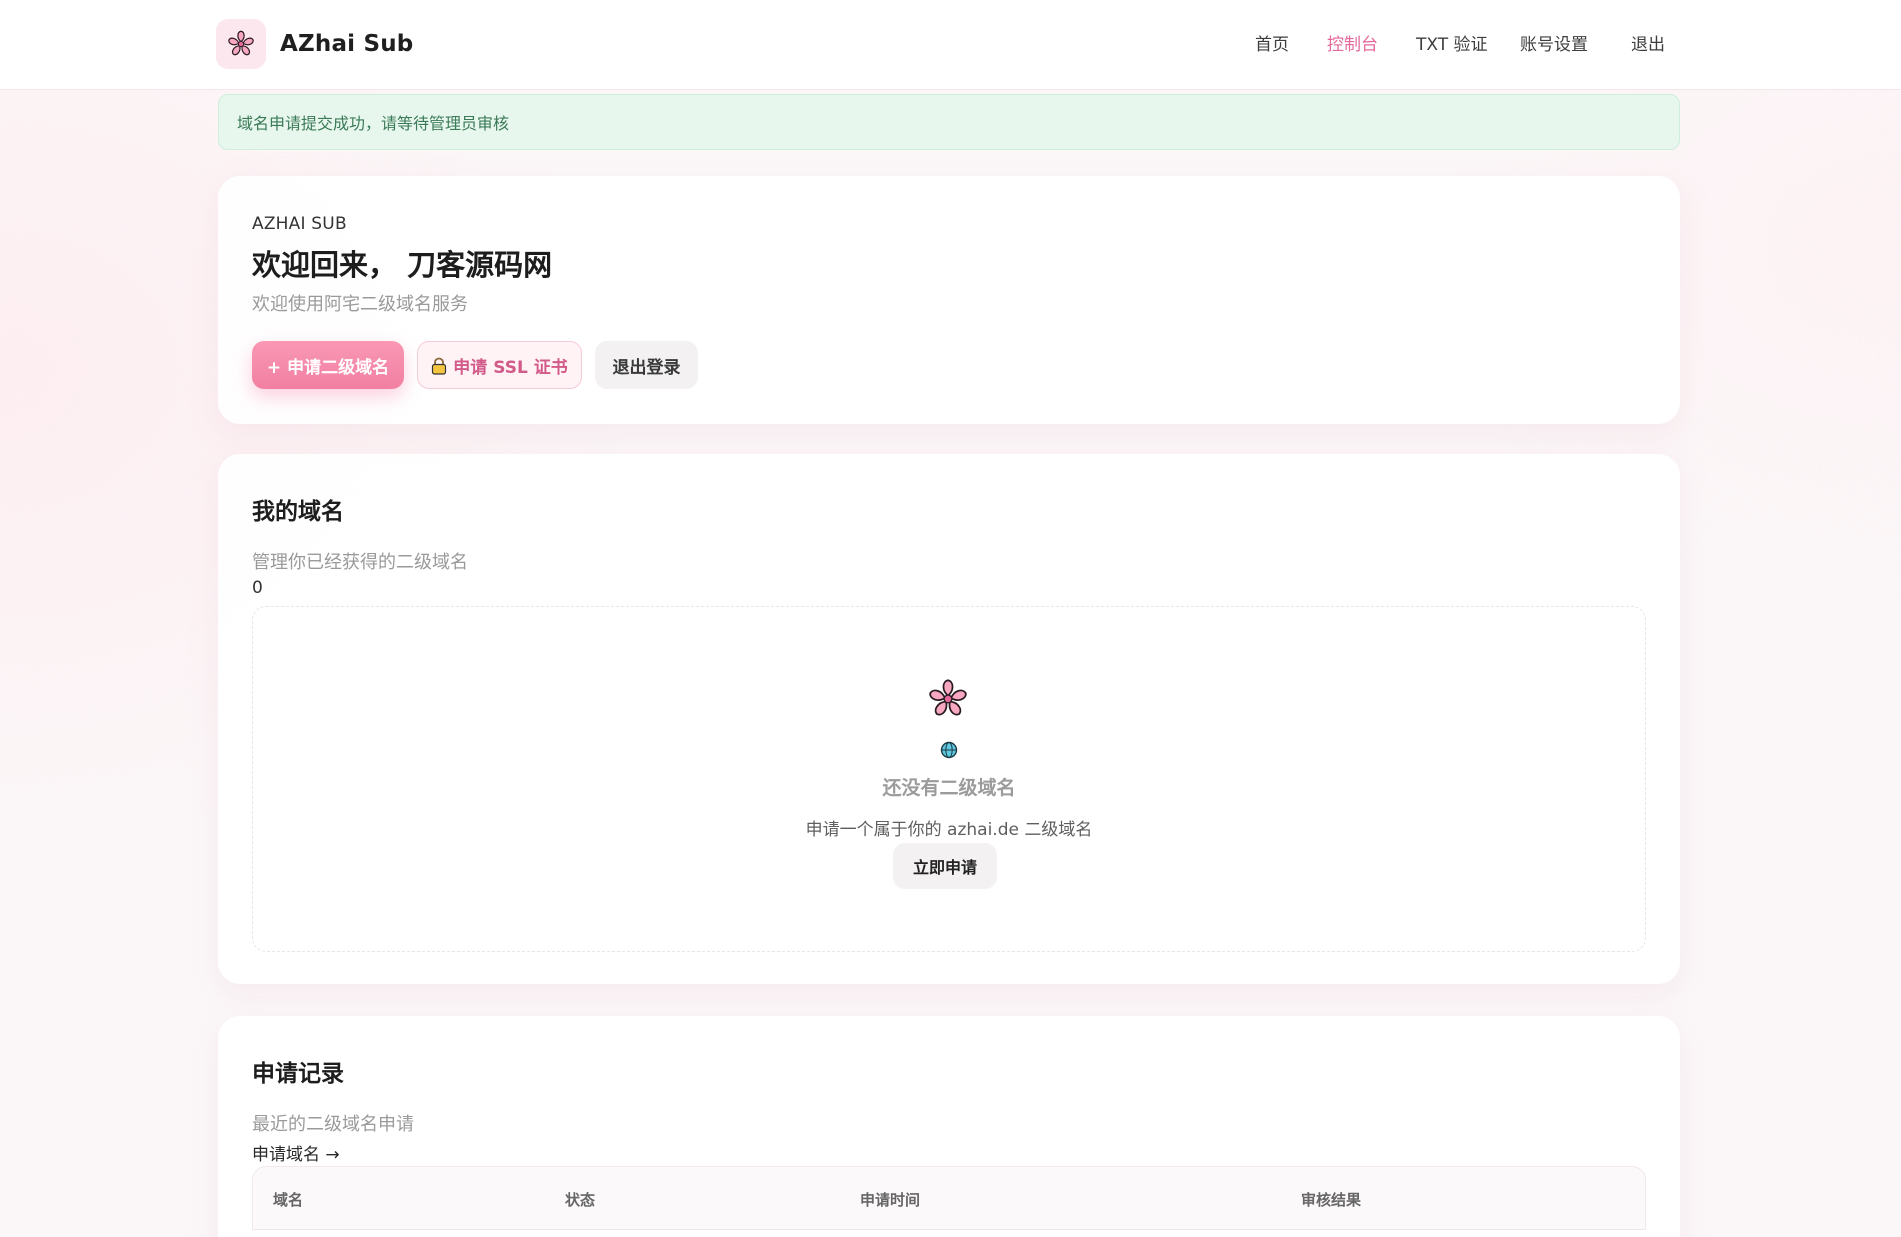 The width and height of the screenshot is (1901, 1237). I want to click on records-title: 申请记录, so click(298, 1074).